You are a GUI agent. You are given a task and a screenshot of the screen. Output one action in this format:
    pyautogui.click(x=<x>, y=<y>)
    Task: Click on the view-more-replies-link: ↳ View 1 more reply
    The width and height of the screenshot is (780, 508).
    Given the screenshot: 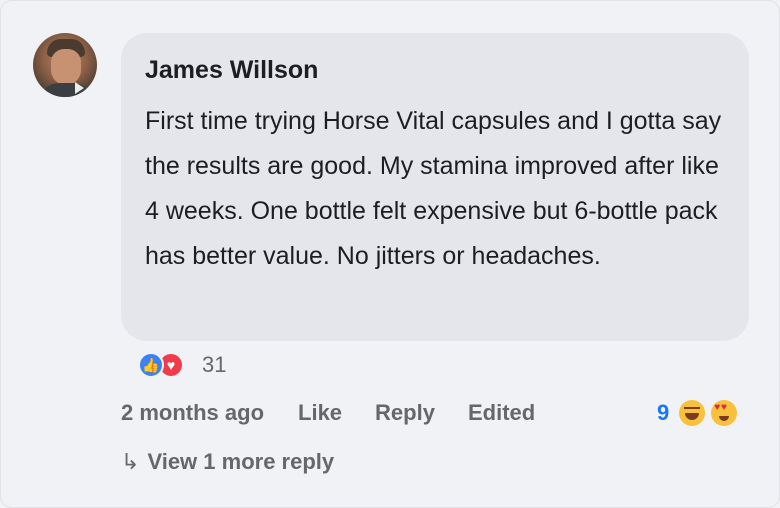 What is the action you would take?
    pyautogui.click(x=227, y=462)
    